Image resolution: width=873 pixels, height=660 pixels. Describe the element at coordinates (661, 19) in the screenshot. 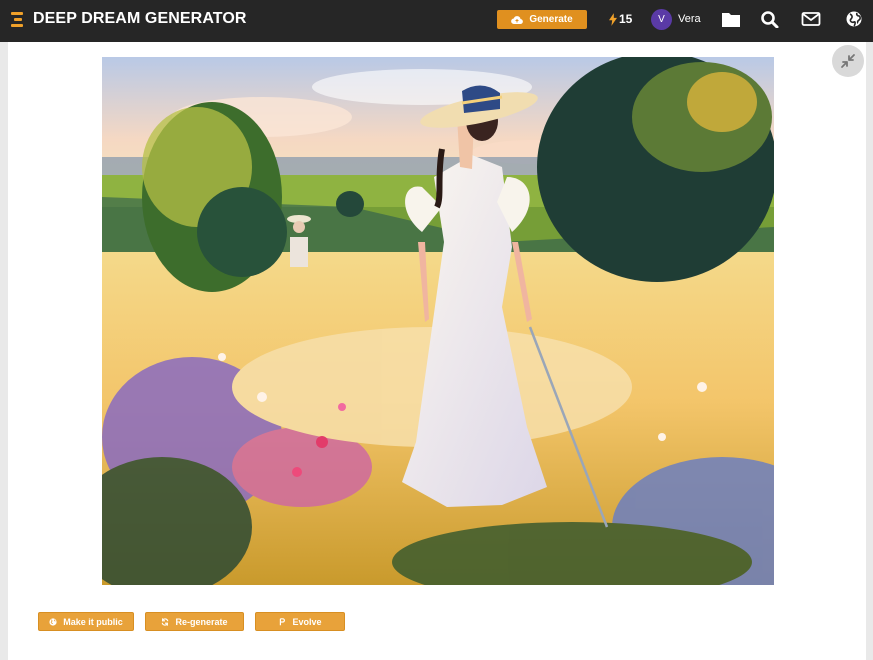

I see `avatar: V` at that location.